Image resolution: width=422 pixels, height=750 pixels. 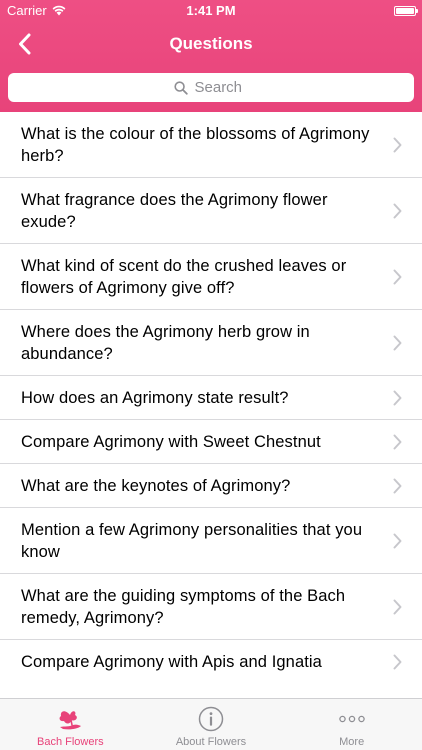 I want to click on tab-bar: Bach Flowers About Flowers More, so click(x=211, y=724).